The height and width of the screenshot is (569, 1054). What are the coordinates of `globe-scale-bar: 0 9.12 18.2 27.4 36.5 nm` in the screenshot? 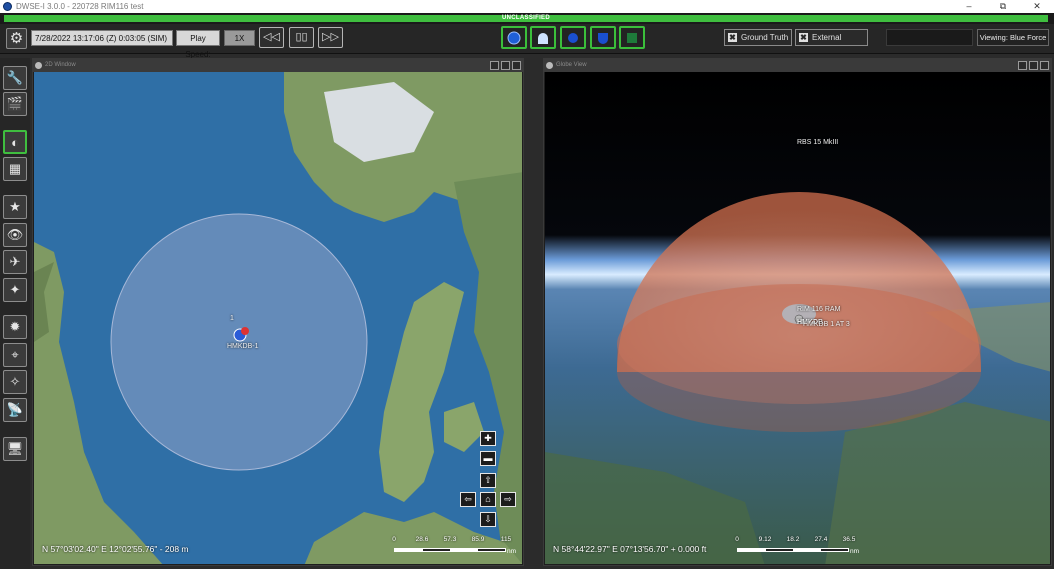 It's located at (801, 546).